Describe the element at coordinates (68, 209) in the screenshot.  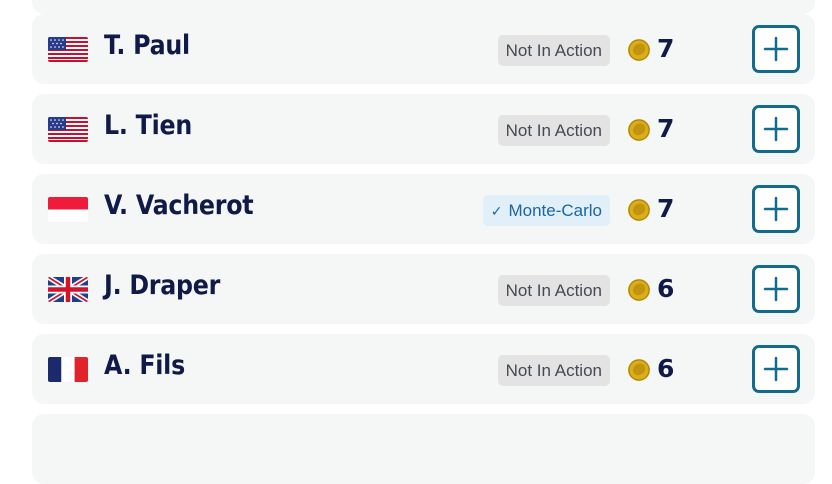
I see `monaco-flag-icon` at that location.